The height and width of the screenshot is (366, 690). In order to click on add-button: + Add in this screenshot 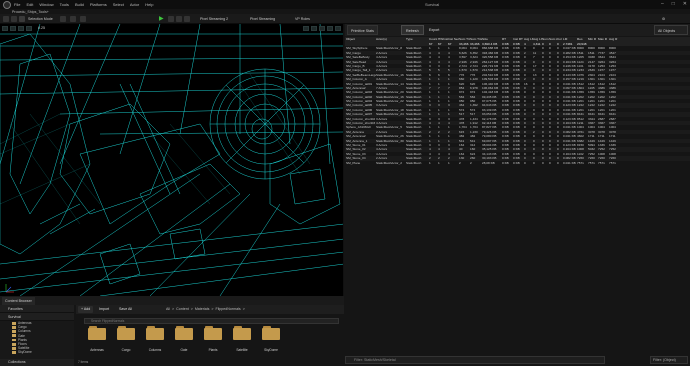, I will do `click(86, 309)`.